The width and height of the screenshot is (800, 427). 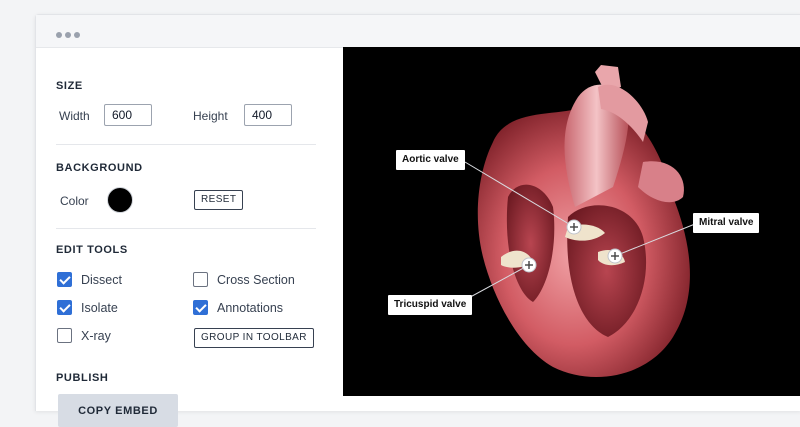 I want to click on x-ray-option: X-ray, so click(x=84, y=335).